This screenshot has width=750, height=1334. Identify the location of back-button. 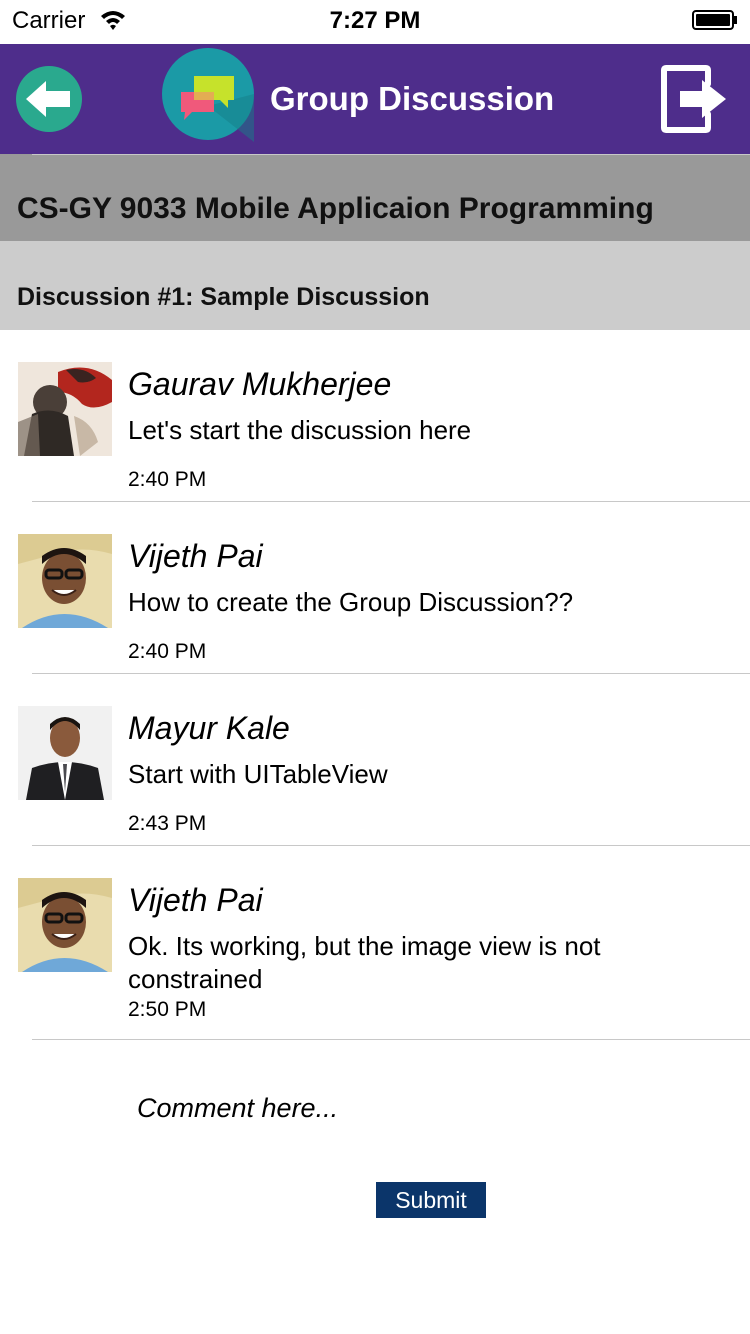
(49, 99).